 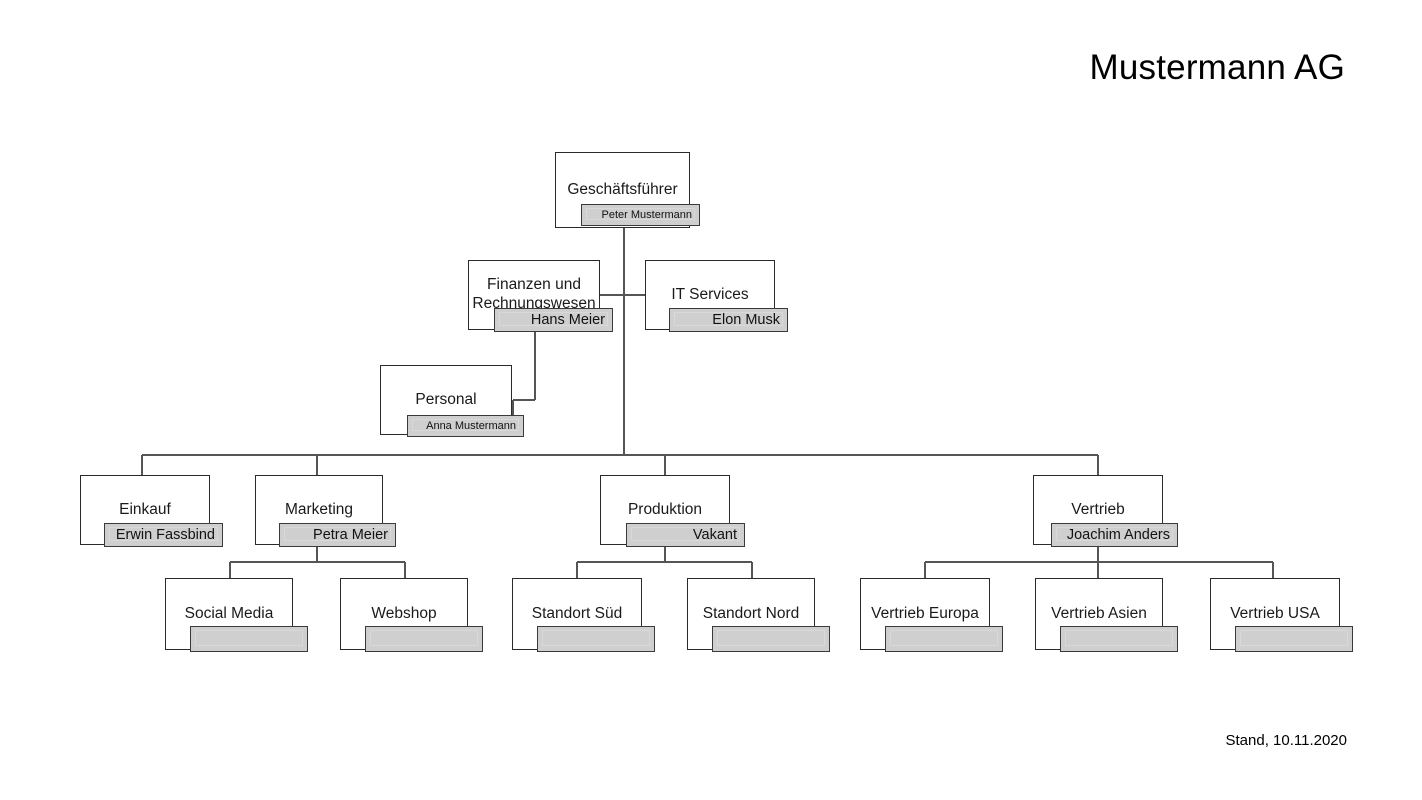 I want to click on org-node-marketing-role: Marketing, so click(x=319, y=509).